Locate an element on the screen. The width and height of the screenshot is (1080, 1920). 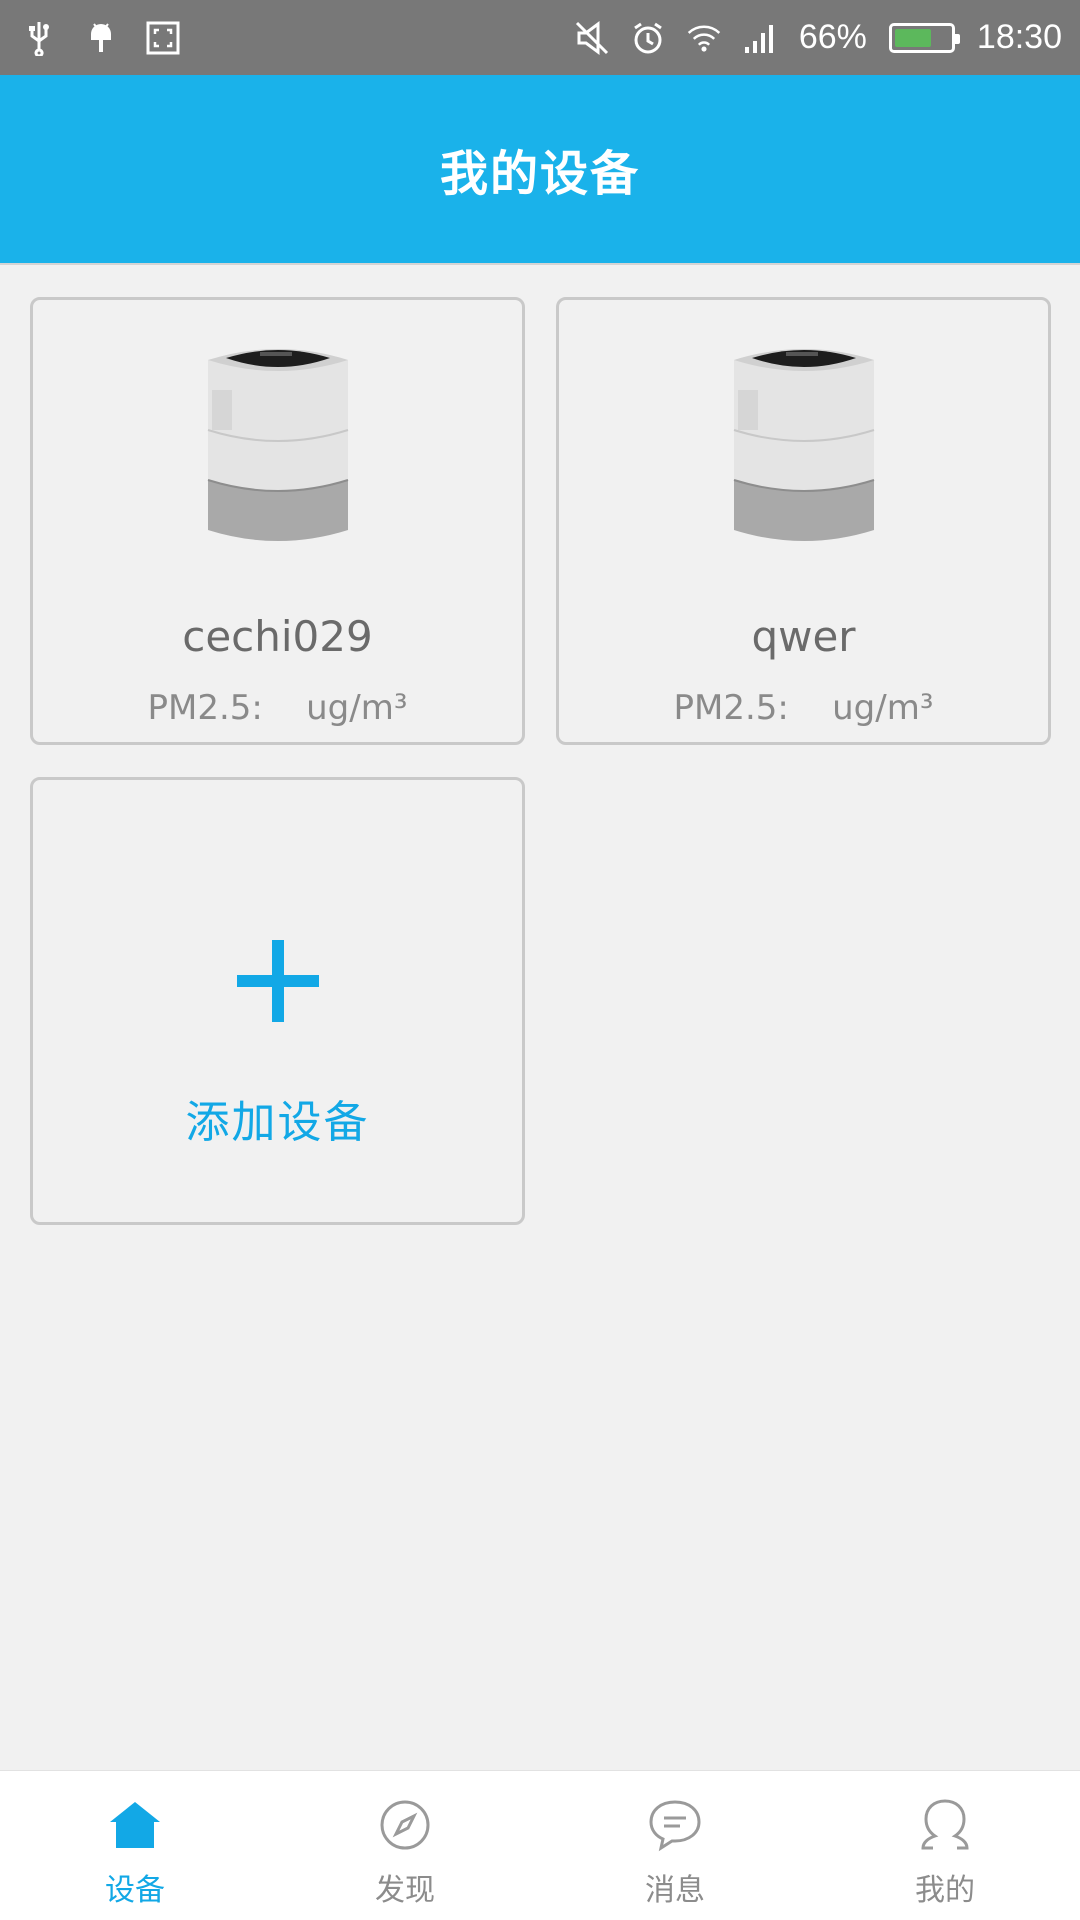
battery-percent: 66% is located at coordinates (832, 37).